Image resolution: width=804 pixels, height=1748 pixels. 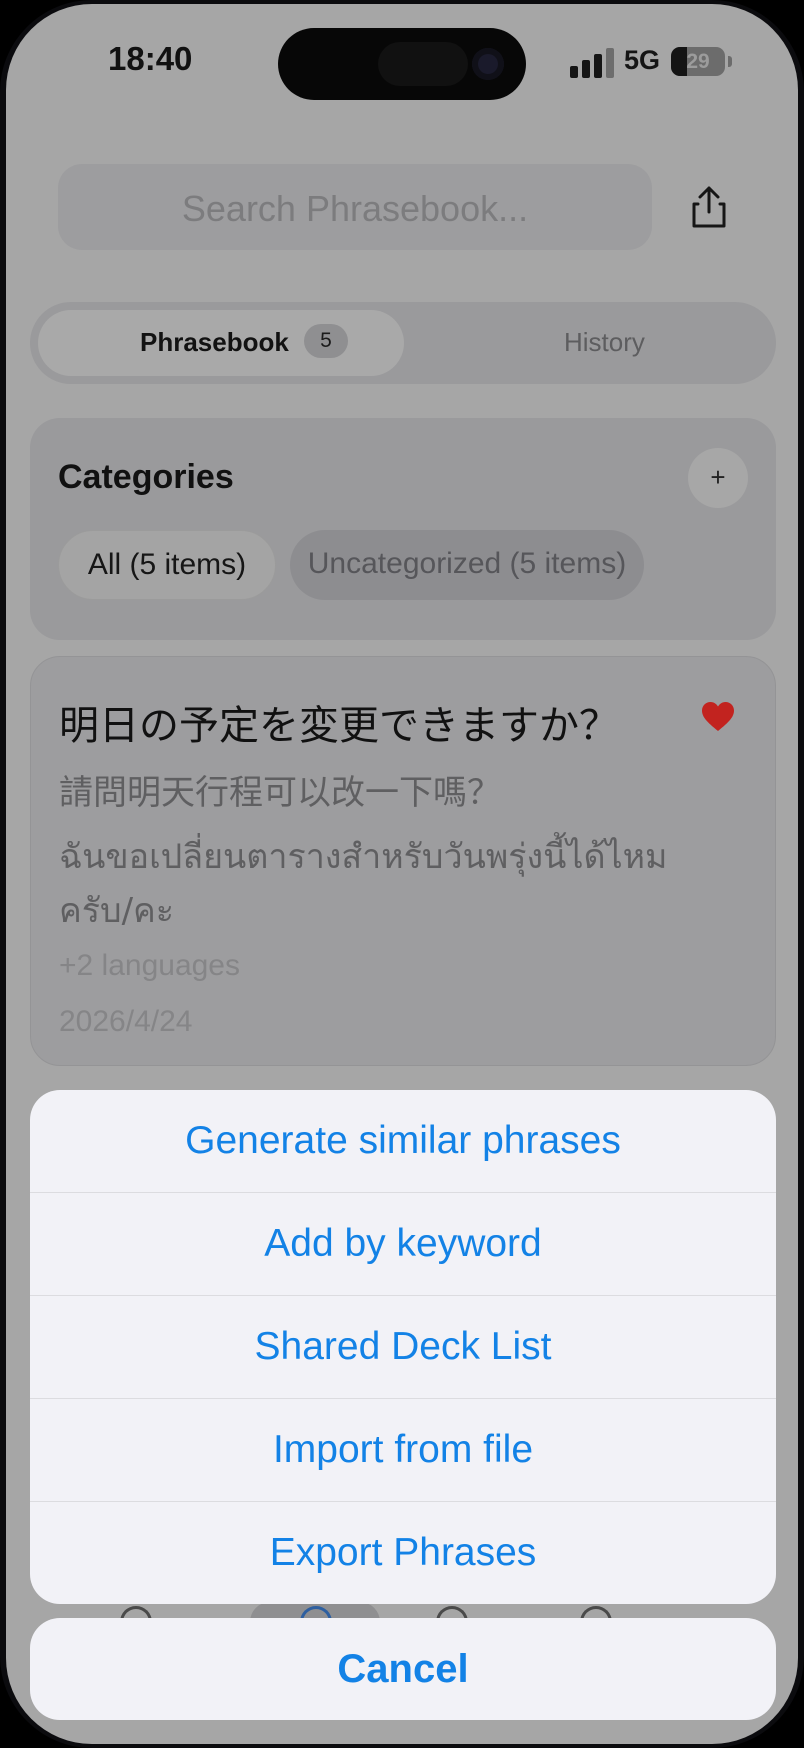 What do you see at coordinates (403, 1553) in the screenshot?
I see `export-phrases-button: Export Phrases` at bounding box center [403, 1553].